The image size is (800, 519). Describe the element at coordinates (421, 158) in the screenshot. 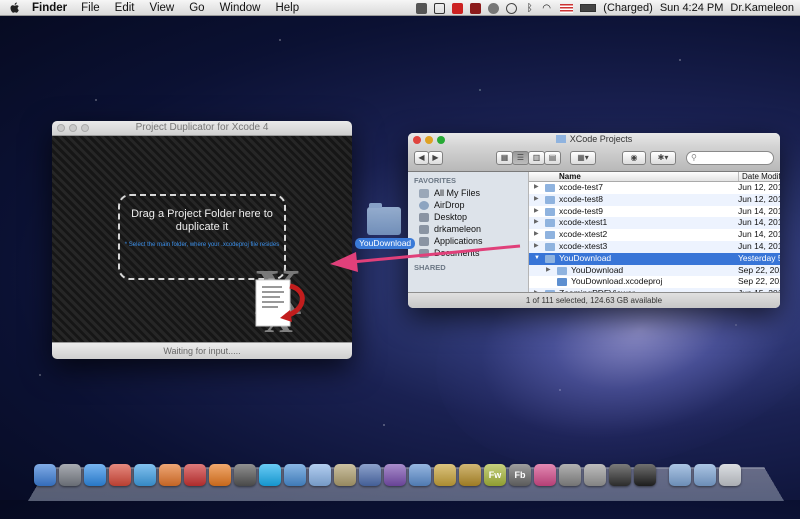

I see `back-button: ◀` at that location.